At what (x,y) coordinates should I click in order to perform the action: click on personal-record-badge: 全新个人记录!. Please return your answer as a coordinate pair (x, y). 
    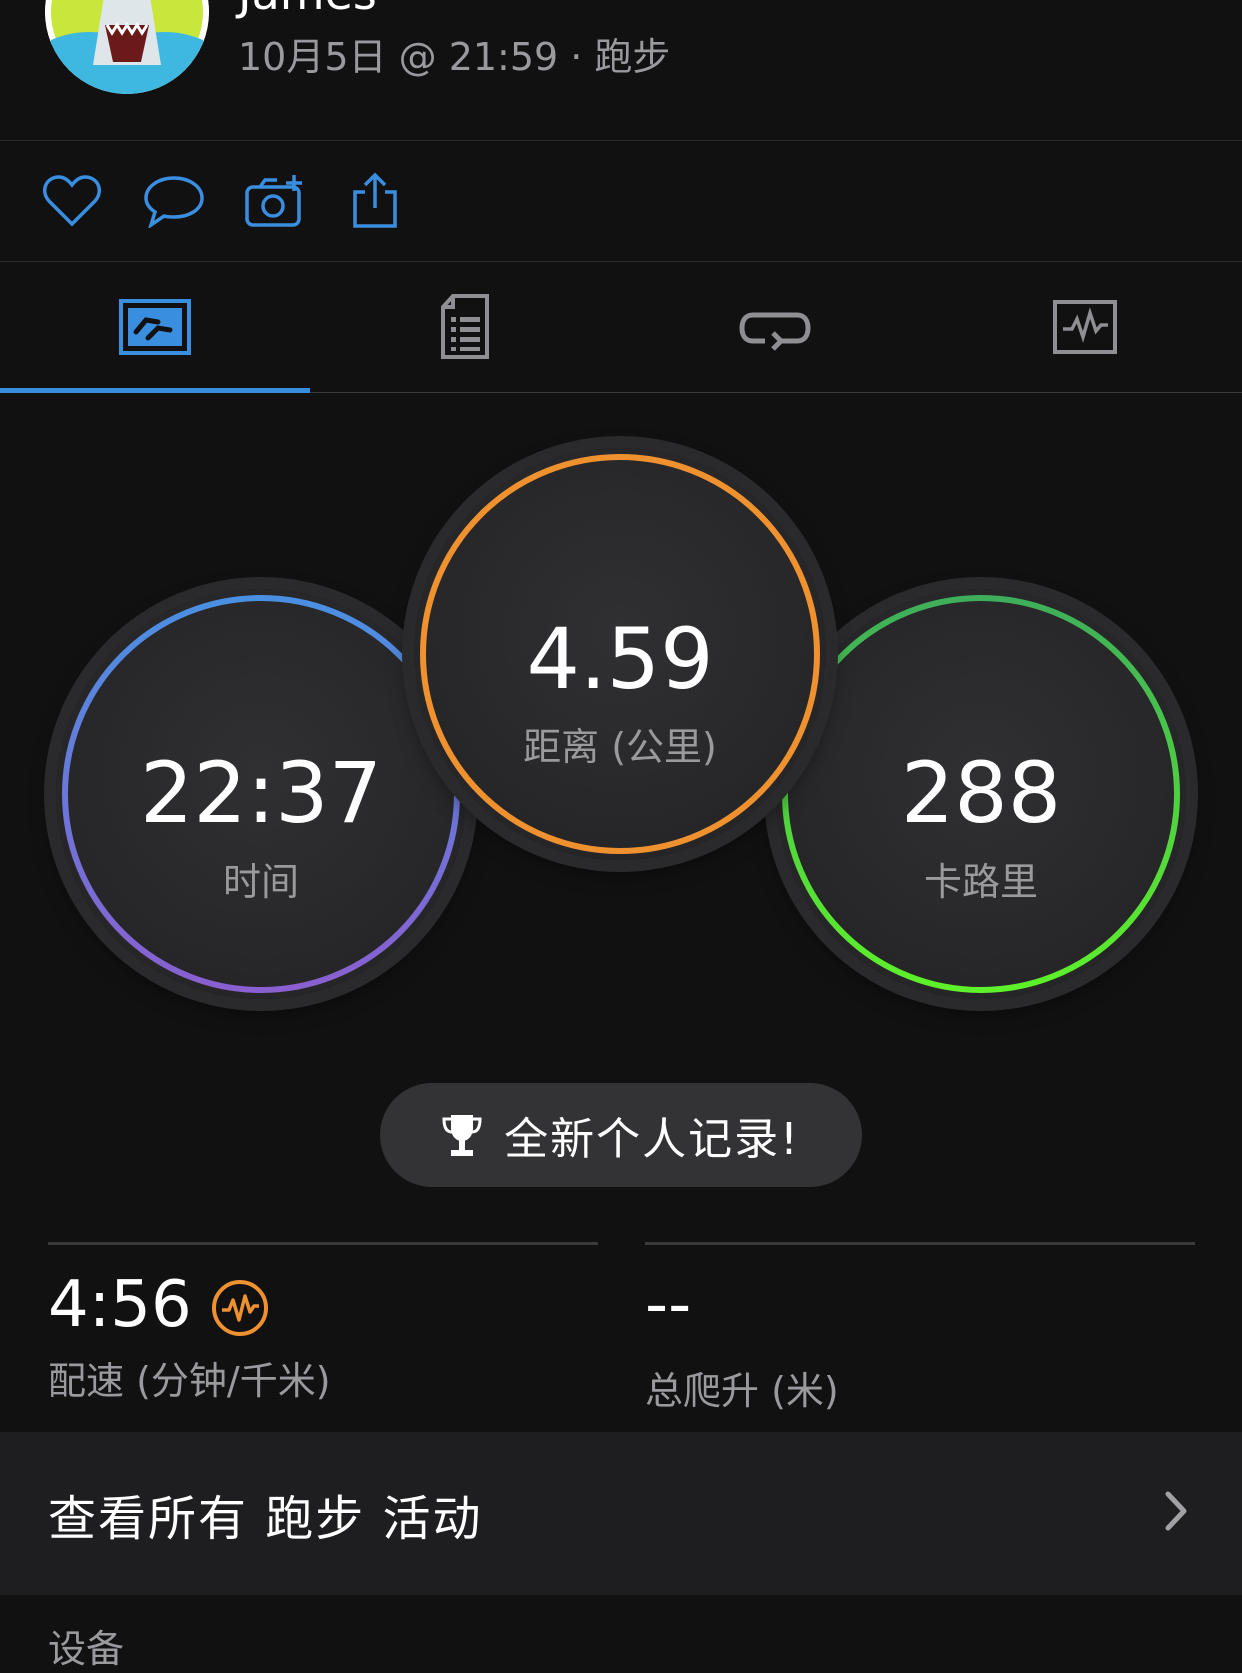
    Looking at the image, I should click on (621, 1135).